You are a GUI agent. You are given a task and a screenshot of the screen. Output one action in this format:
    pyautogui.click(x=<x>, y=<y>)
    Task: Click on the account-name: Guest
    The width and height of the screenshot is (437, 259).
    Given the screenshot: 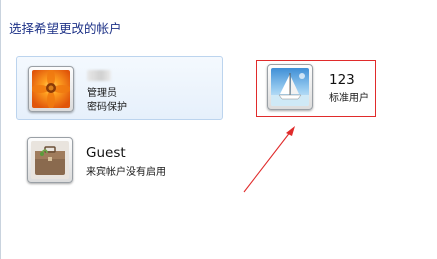 What is the action you would take?
    pyautogui.click(x=106, y=153)
    